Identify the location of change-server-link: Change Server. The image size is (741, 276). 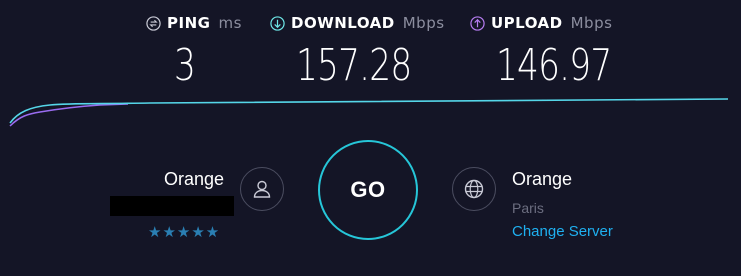
(562, 231).